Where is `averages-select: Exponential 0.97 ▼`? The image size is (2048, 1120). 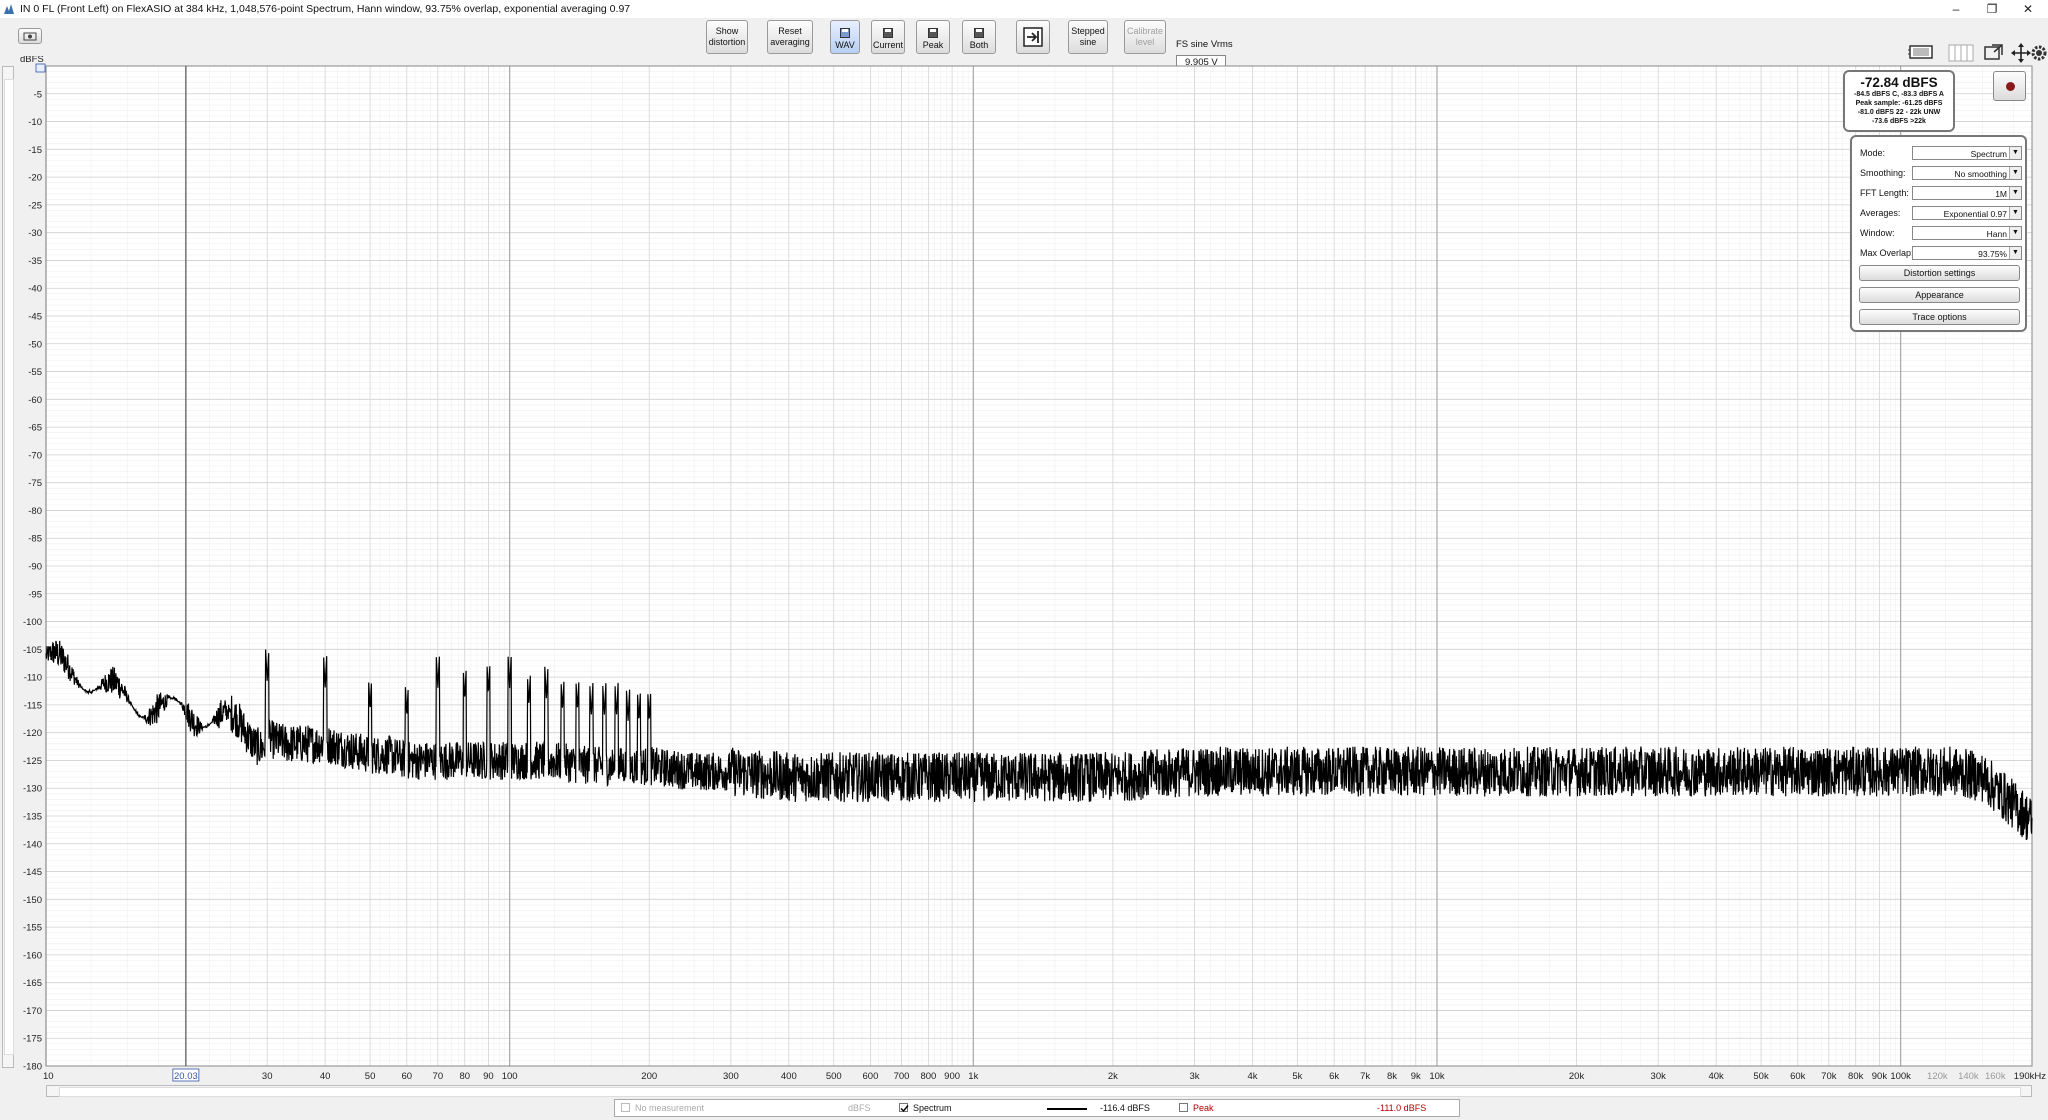 averages-select: Exponential 0.97 ▼ is located at coordinates (1967, 213).